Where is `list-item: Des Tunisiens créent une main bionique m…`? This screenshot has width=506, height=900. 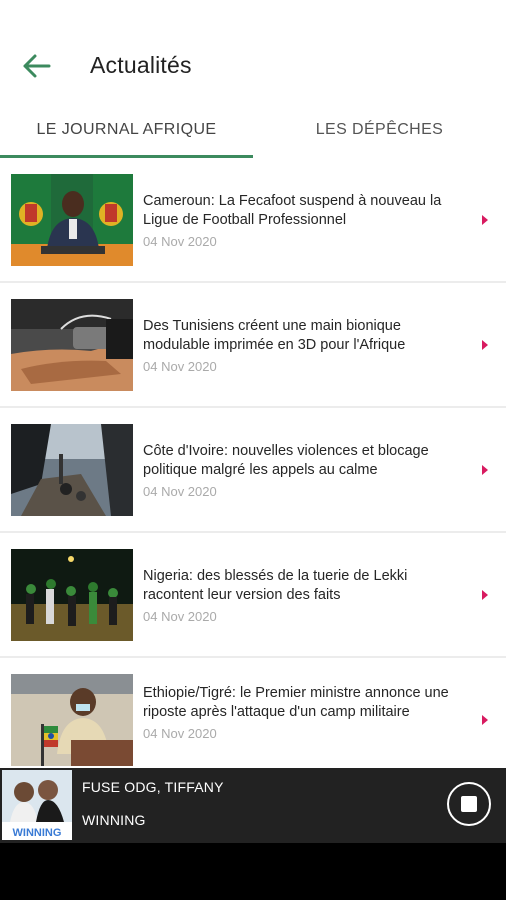
list-item: Des Tunisiens créent une main bionique m… is located at coordinates (253, 345).